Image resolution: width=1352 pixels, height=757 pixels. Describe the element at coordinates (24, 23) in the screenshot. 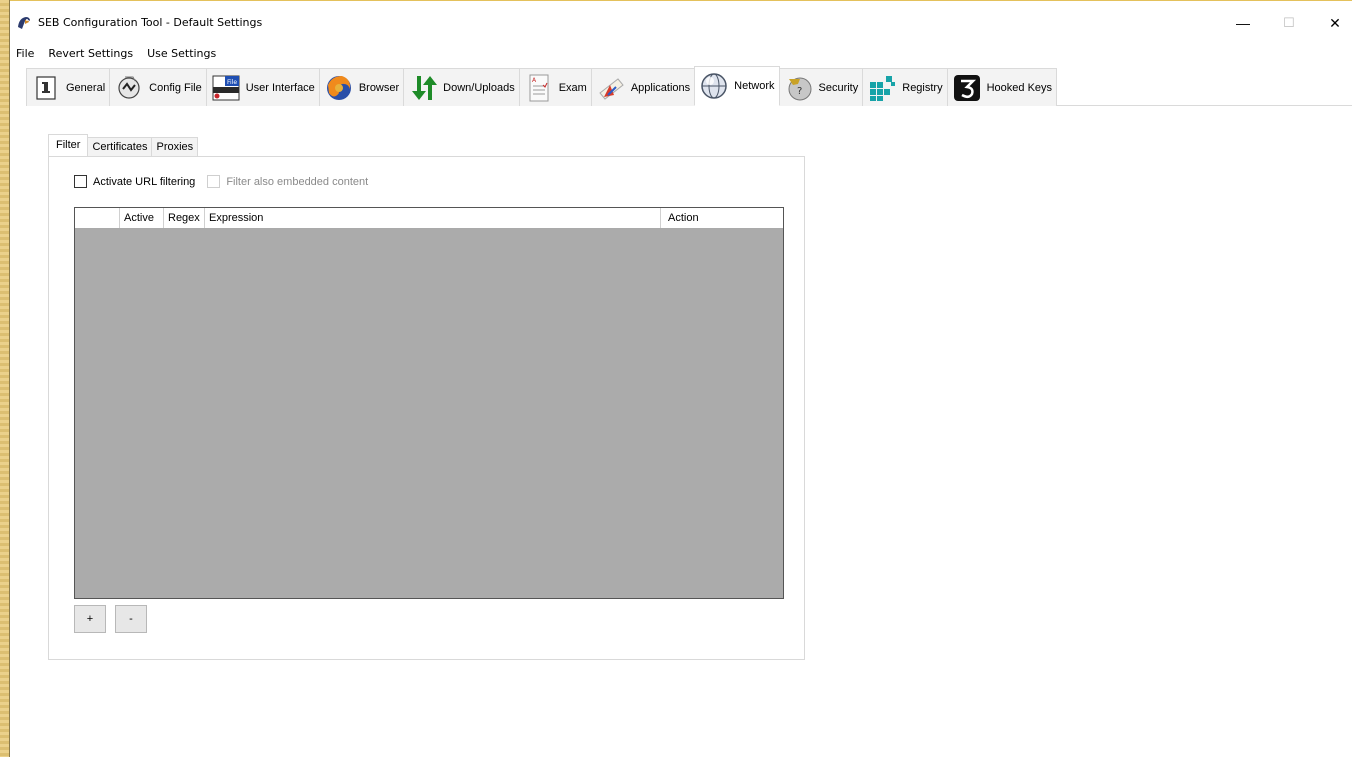

I see `seb-app-icon` at that location.